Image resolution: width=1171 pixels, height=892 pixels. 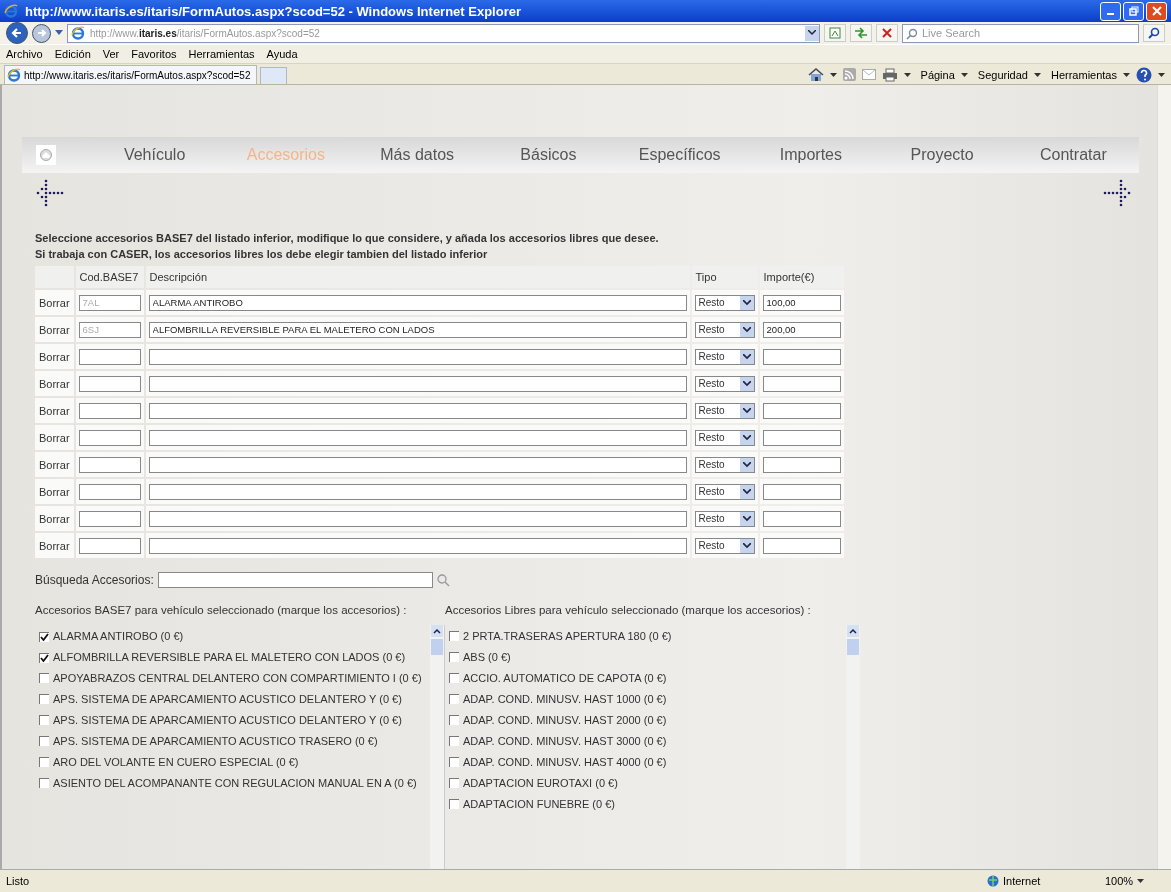 What do you see at coordinates (24, 54) in the screenshot?
I see `menu-item: Archivo` at bounding box center [24, 54].